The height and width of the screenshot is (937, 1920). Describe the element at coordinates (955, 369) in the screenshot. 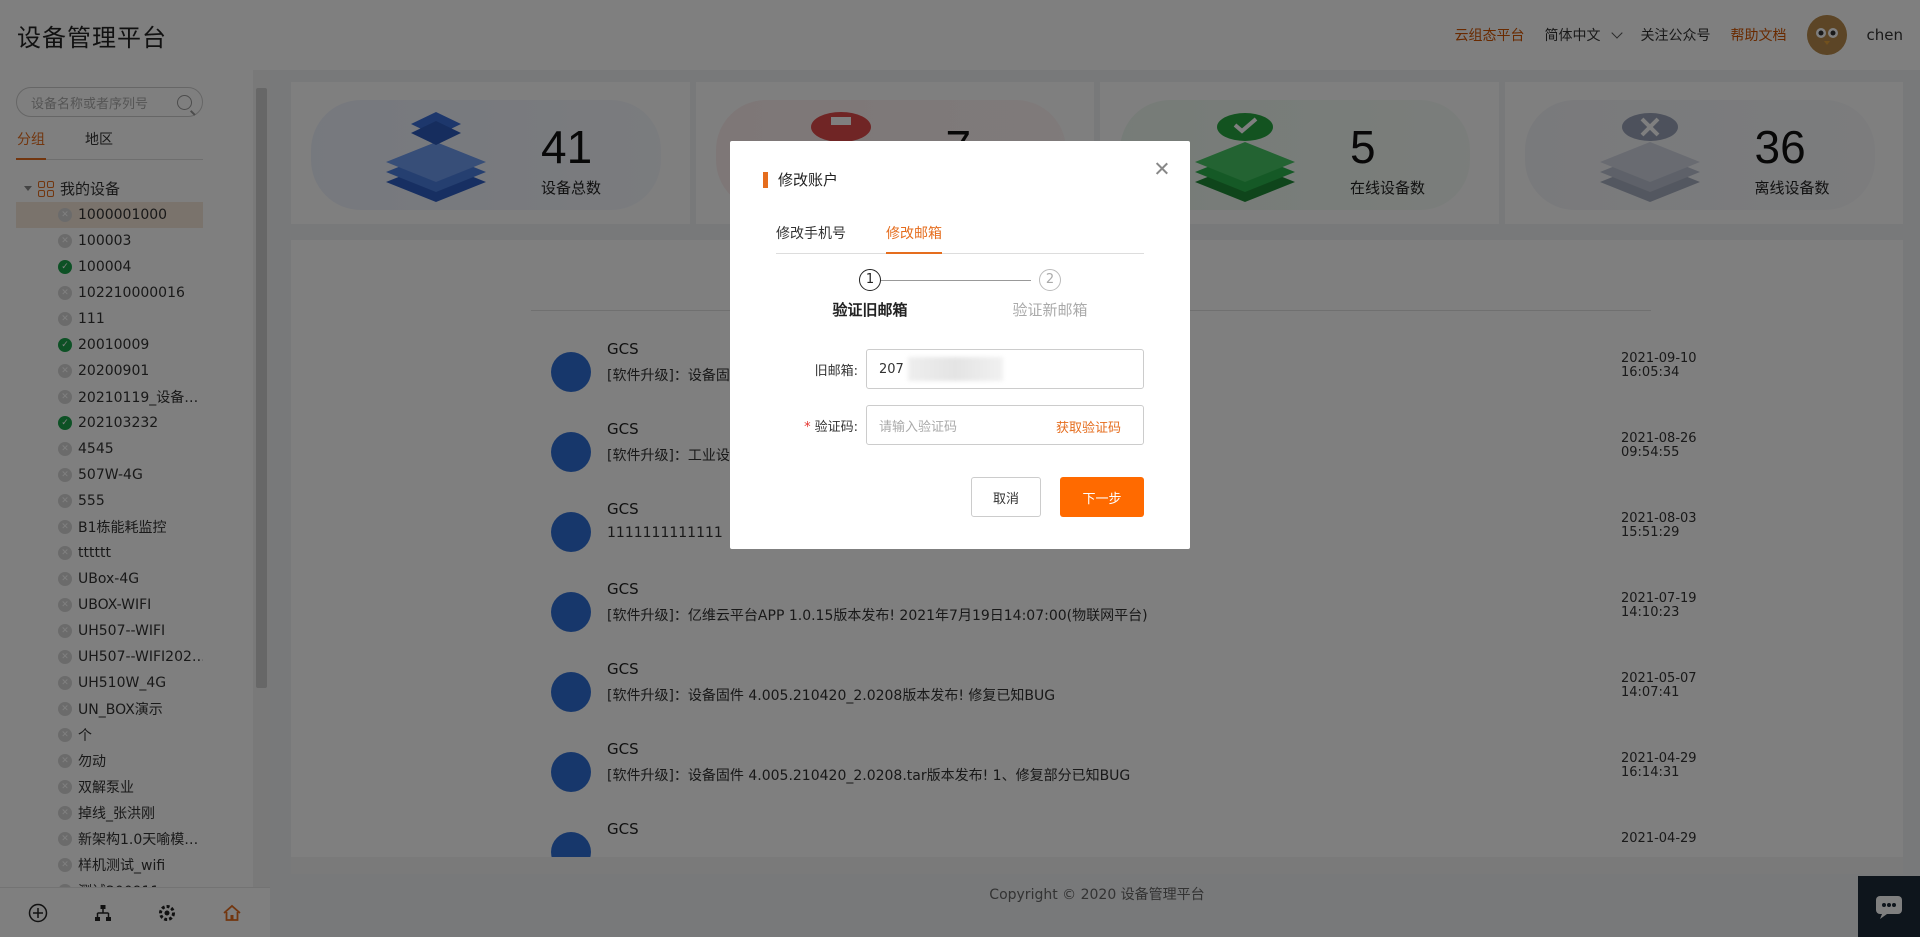

I see `redacted-blur` at that location.